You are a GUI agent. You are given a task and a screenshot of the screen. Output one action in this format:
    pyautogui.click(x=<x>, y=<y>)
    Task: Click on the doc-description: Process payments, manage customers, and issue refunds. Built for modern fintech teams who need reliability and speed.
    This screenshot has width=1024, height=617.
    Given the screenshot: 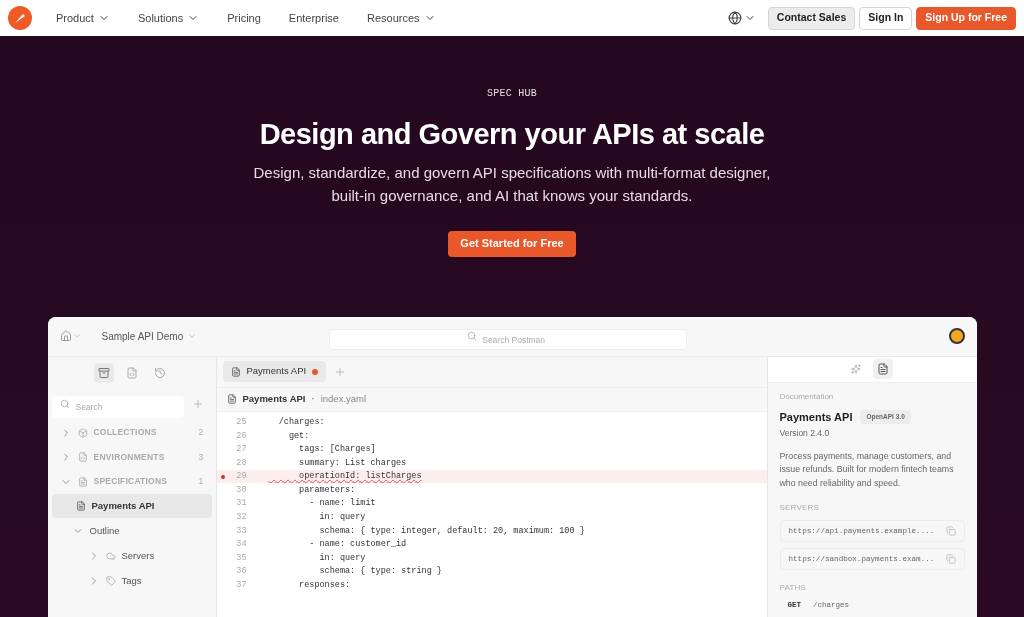 What is the action you would take?
    pyautogui.click(x=867, y=469)
    